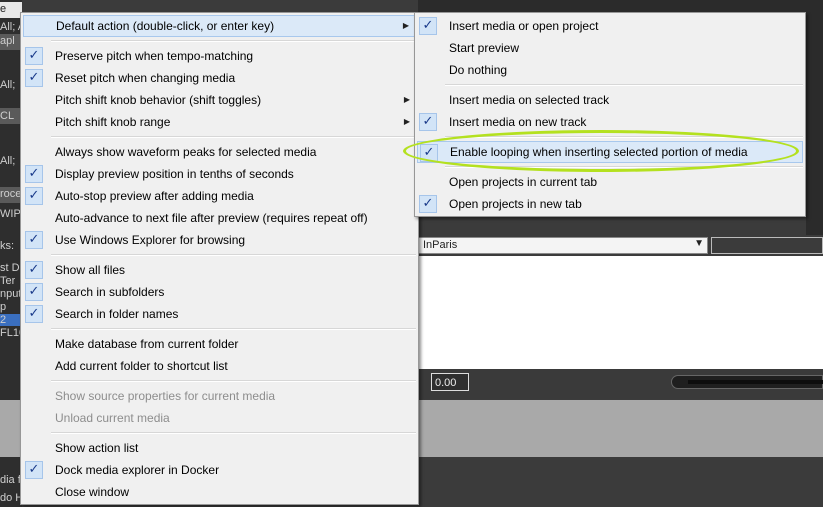 The image size is (823, 507). Describe the element at coordinates (112, 418) in the screenshot. I see `menu-item-label: Unload current media` at that location.